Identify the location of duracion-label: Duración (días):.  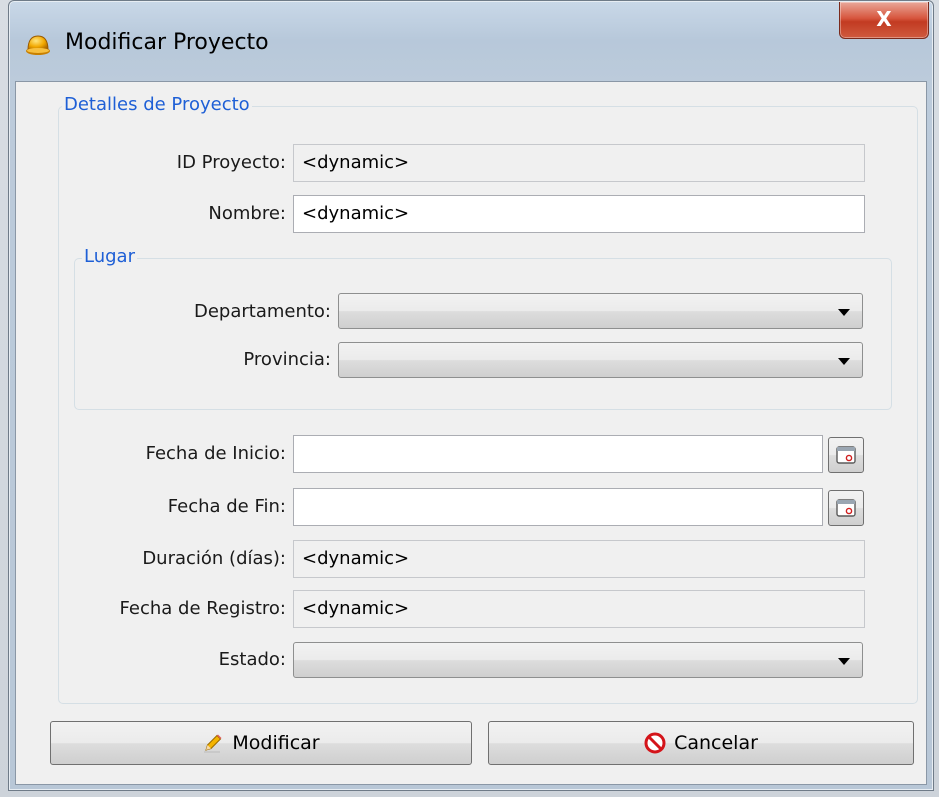
(214, 558).